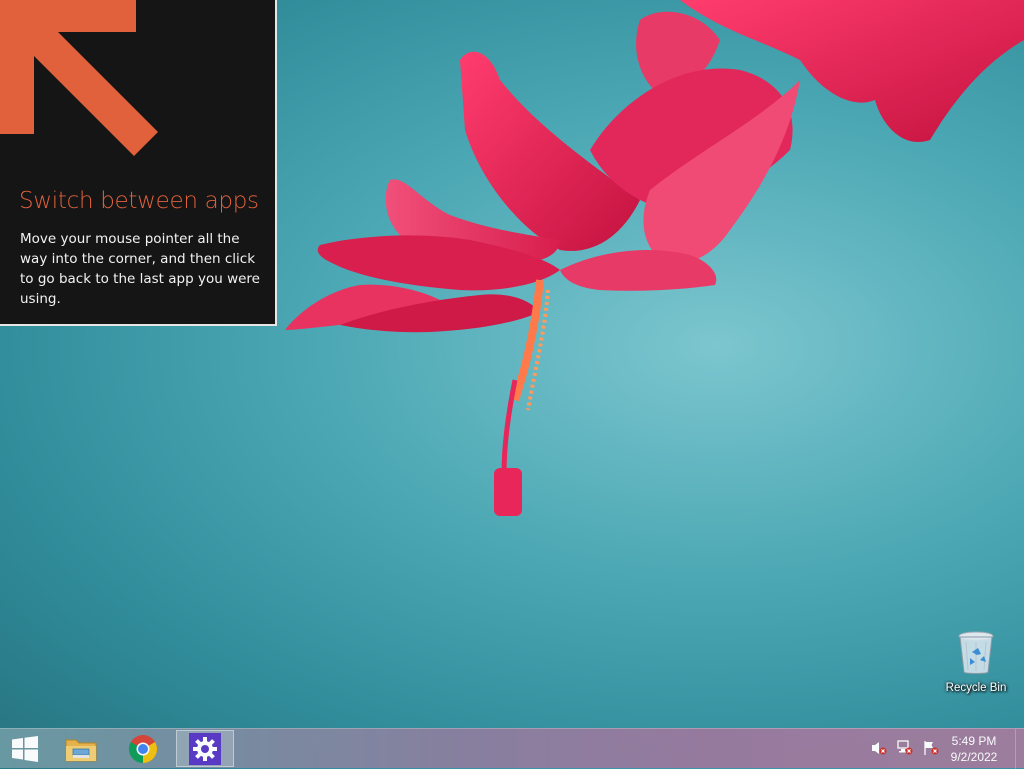 Image resolution: width=1024 pixels, height=769 pixels. I want to click on arrow-up-left-icon, so click(79, 78).